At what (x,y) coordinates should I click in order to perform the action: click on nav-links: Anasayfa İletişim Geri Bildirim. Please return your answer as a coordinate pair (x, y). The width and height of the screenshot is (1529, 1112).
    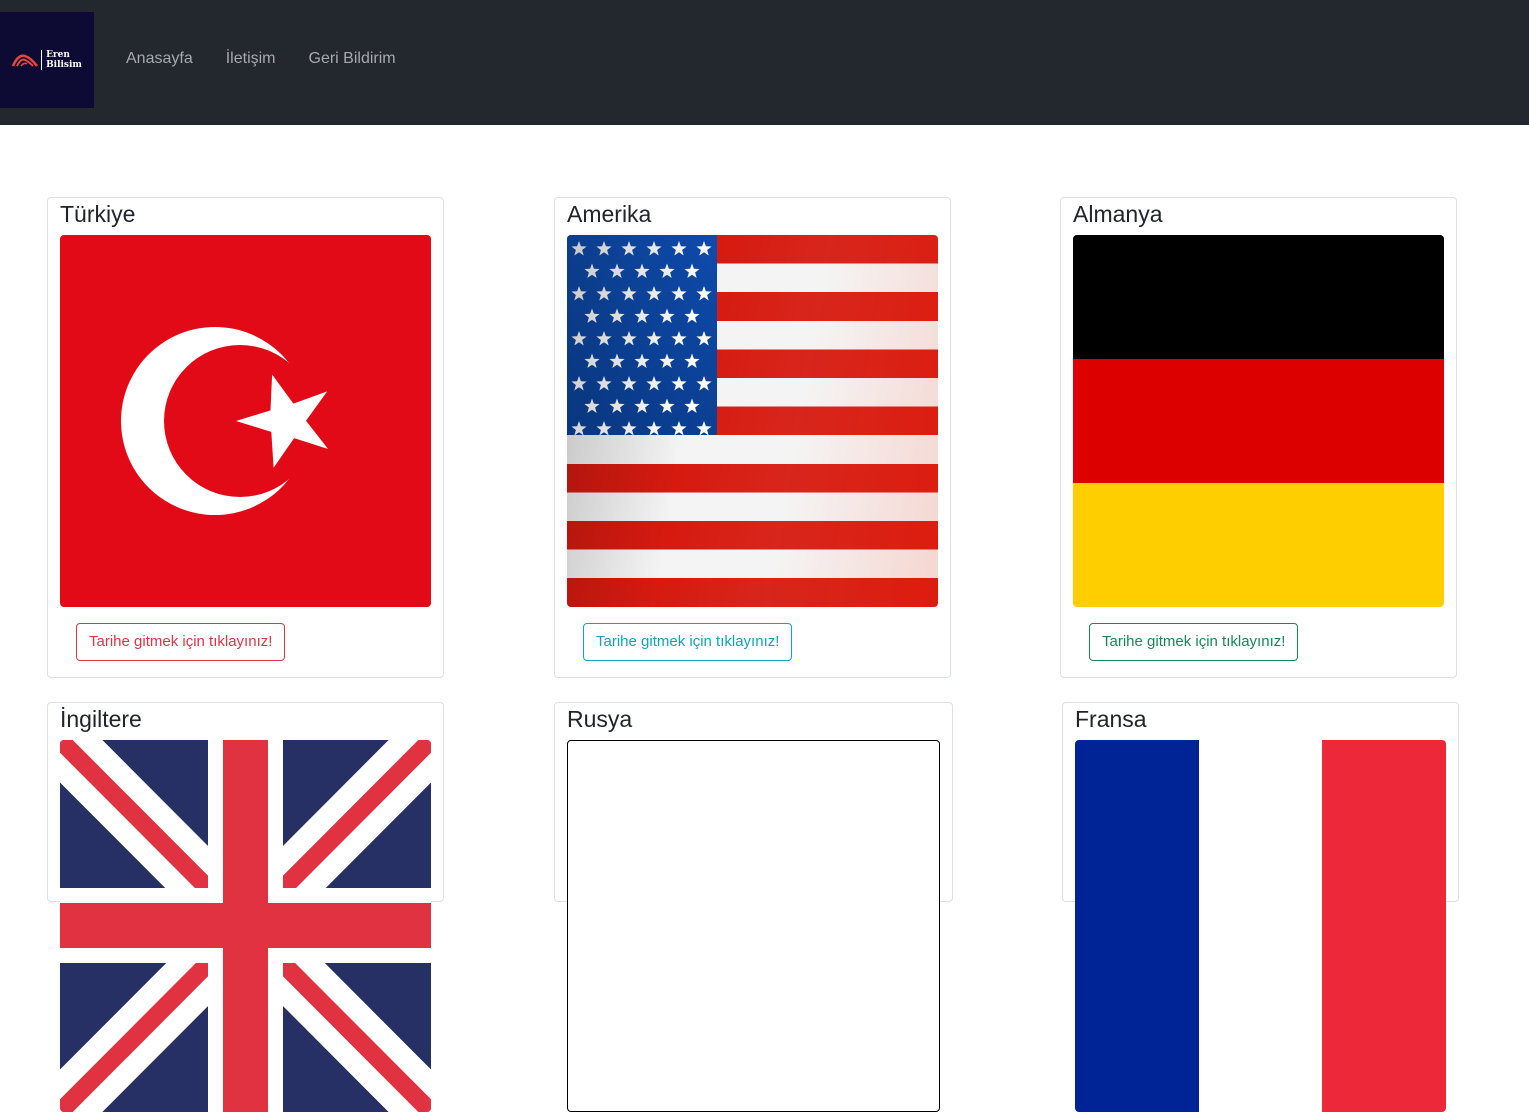
    Looking at the image, I should click on (277, 59).